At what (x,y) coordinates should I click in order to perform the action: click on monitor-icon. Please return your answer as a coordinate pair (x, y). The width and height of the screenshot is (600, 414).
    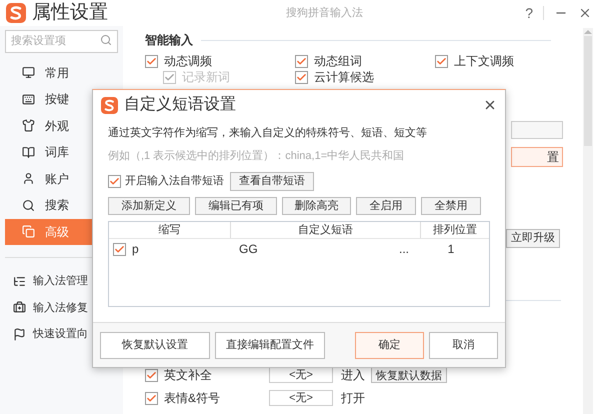
    Looking at the image, I should click on (28, 73).